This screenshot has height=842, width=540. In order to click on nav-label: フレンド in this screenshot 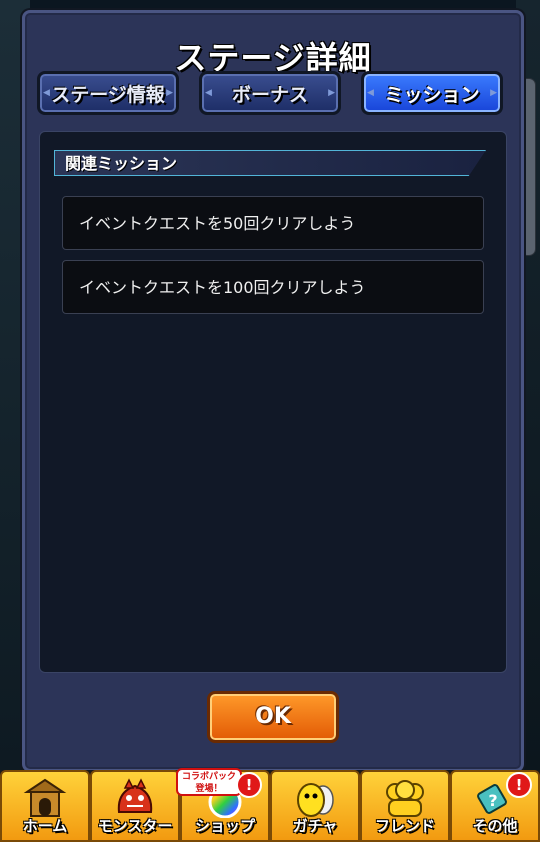, I will do `click(404, 826)`.